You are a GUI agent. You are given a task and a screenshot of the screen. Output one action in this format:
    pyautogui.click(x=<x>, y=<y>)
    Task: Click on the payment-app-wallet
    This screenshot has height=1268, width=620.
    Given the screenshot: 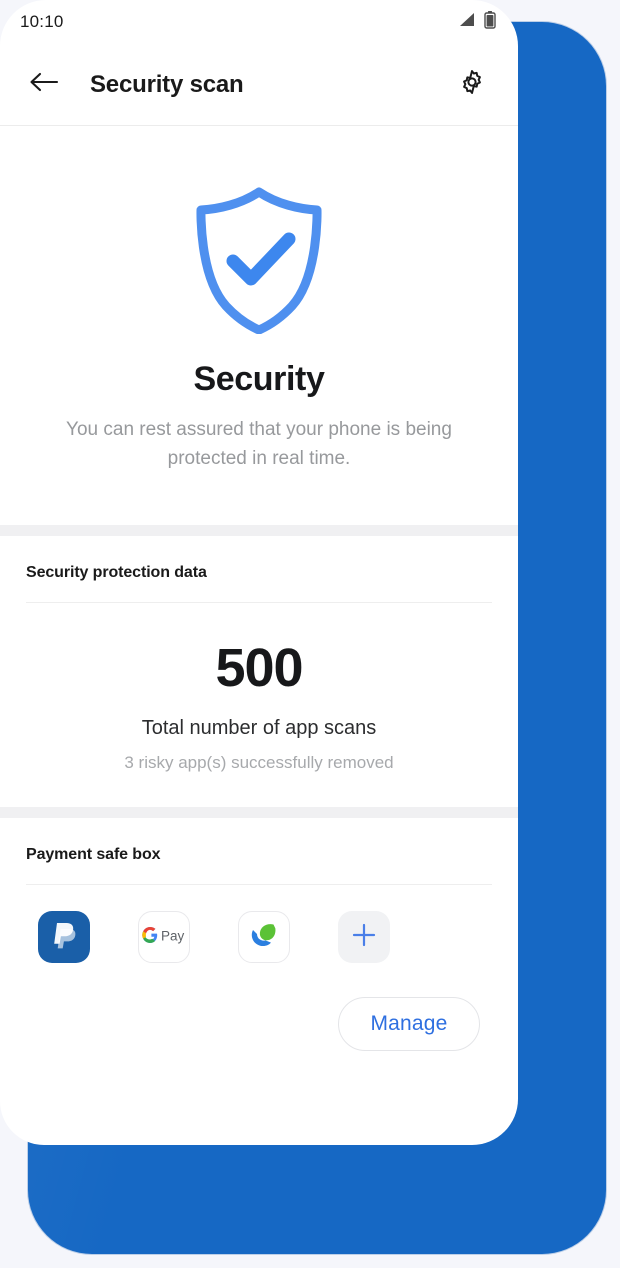 What is the action you would take?
    pyautogui.click(x=264, y=937)
    